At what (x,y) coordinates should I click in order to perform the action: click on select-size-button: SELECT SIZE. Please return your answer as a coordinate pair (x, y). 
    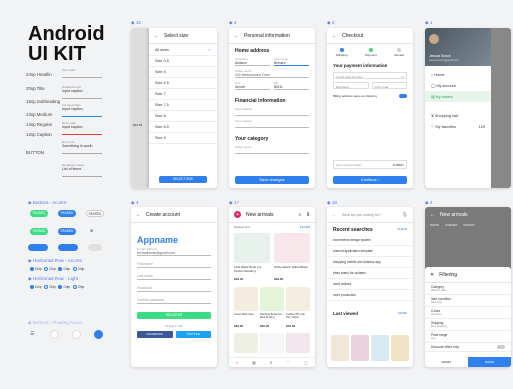
    Looking at the image, I should click on (183, 179).